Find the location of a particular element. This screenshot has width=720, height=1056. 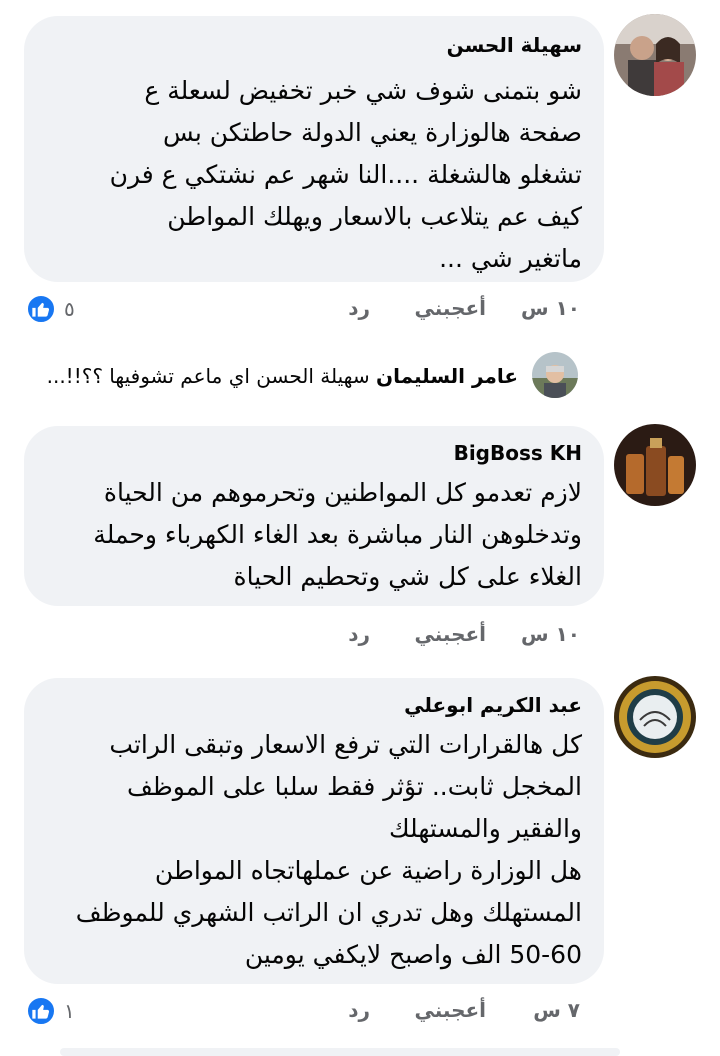

comment-actions-1: ١٠ س أعجبني رد is located at coordinates (360, 311).